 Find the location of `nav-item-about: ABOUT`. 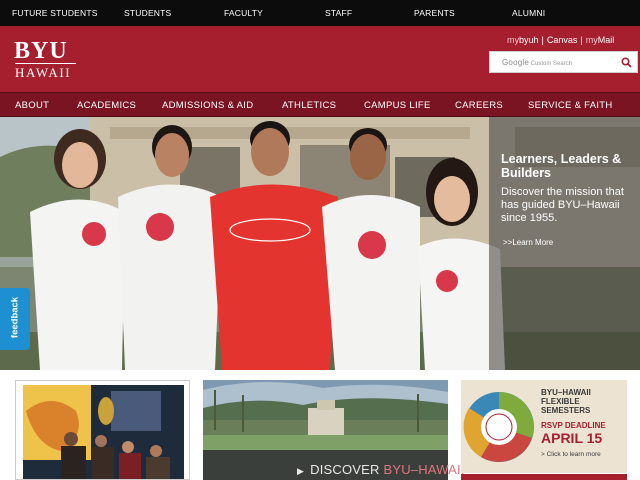

nav-item-about: ABOUT is located at coordinates (32, 105).